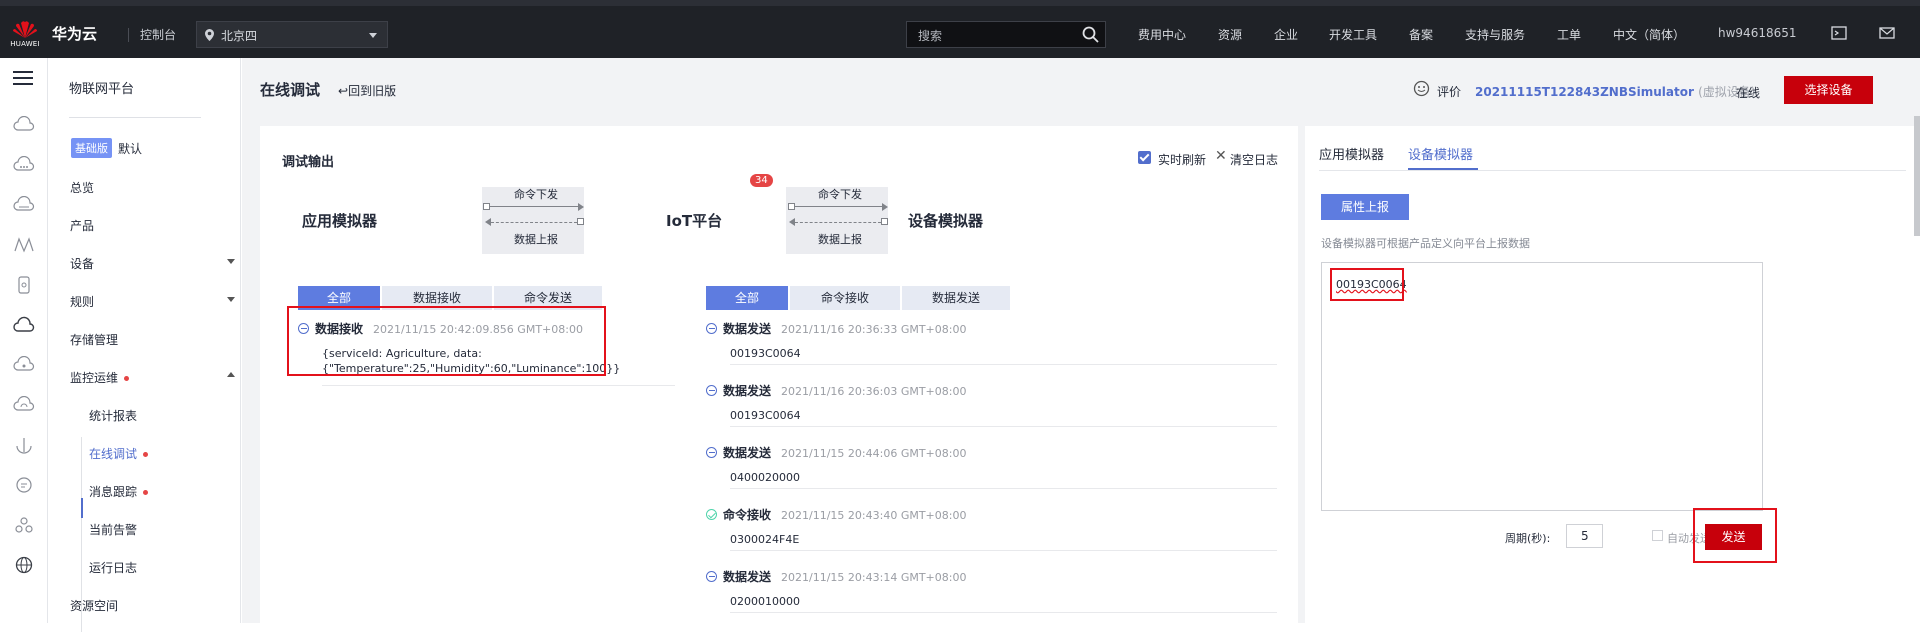 The height and width of the screenshot is (632, 1920). What do you see at coordinates (1230, 34) in the screenshot?
I see `nav-resources: 资源` at bounding box center [1230, 34].